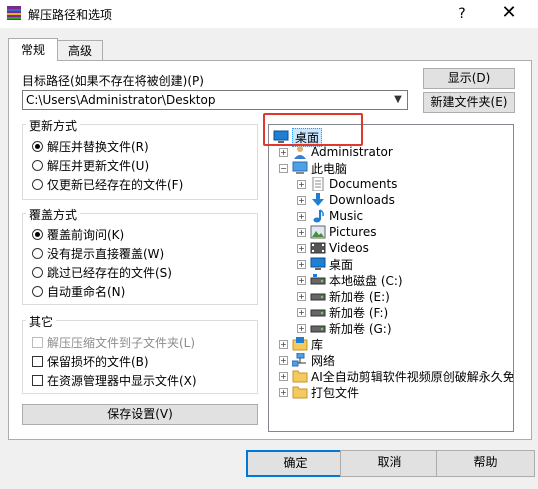 The image size is (538, 489). Describe the element at coordinates (335, 392) in the screenshot. I see `tree-node-label: 打包文件` at that location.